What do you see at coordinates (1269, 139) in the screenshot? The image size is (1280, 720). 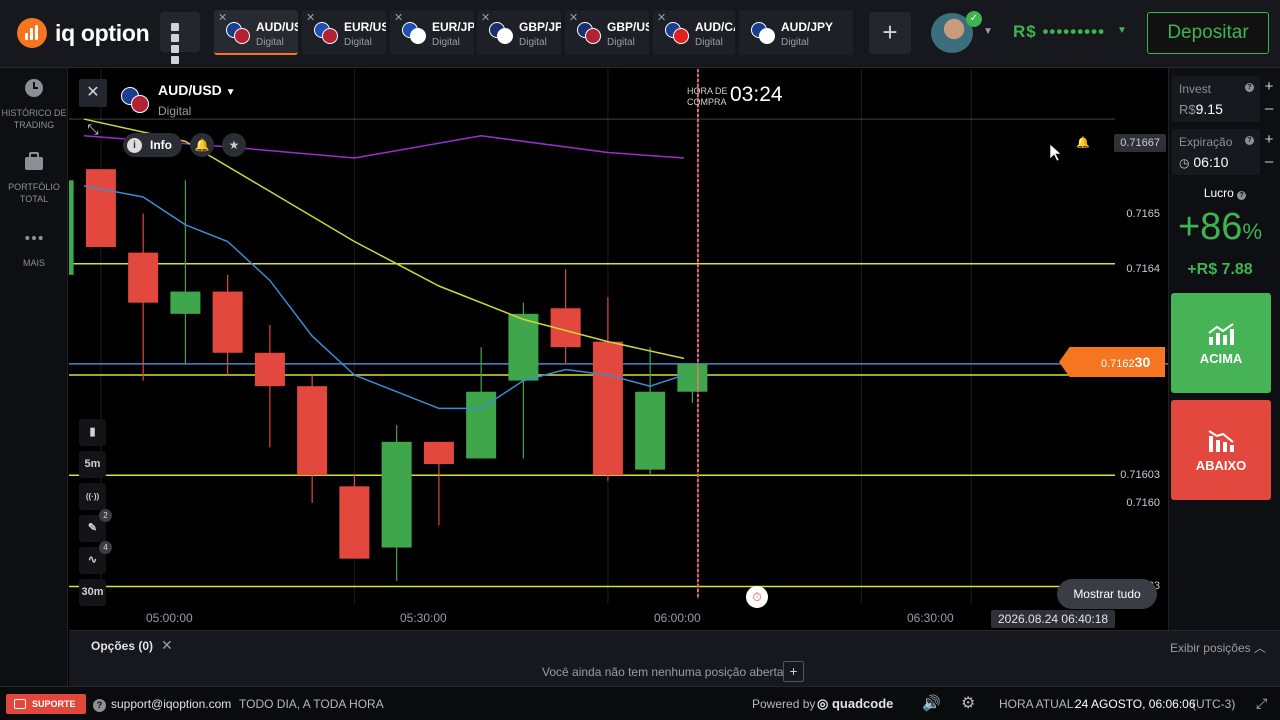 I see `expiry-increase-button: +` at bounding box center [1269, 139].